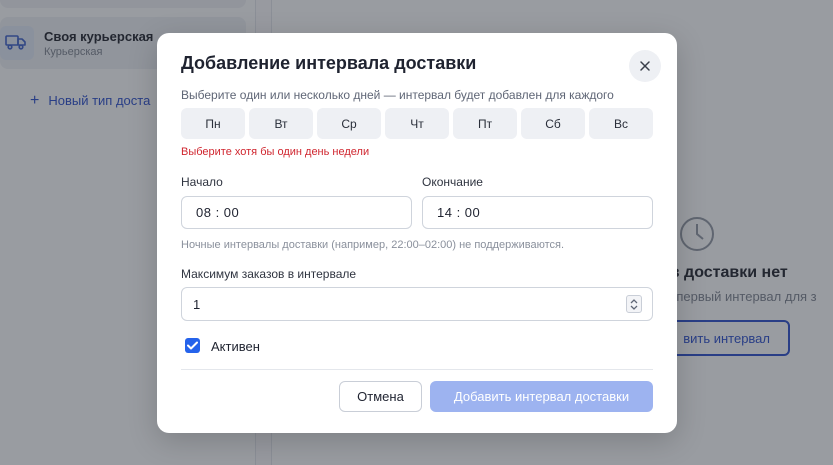 The height and width of the screenshot is (465, 833). I want to click on dialog-title: Добавление интервала доставки, so click(329, 63).